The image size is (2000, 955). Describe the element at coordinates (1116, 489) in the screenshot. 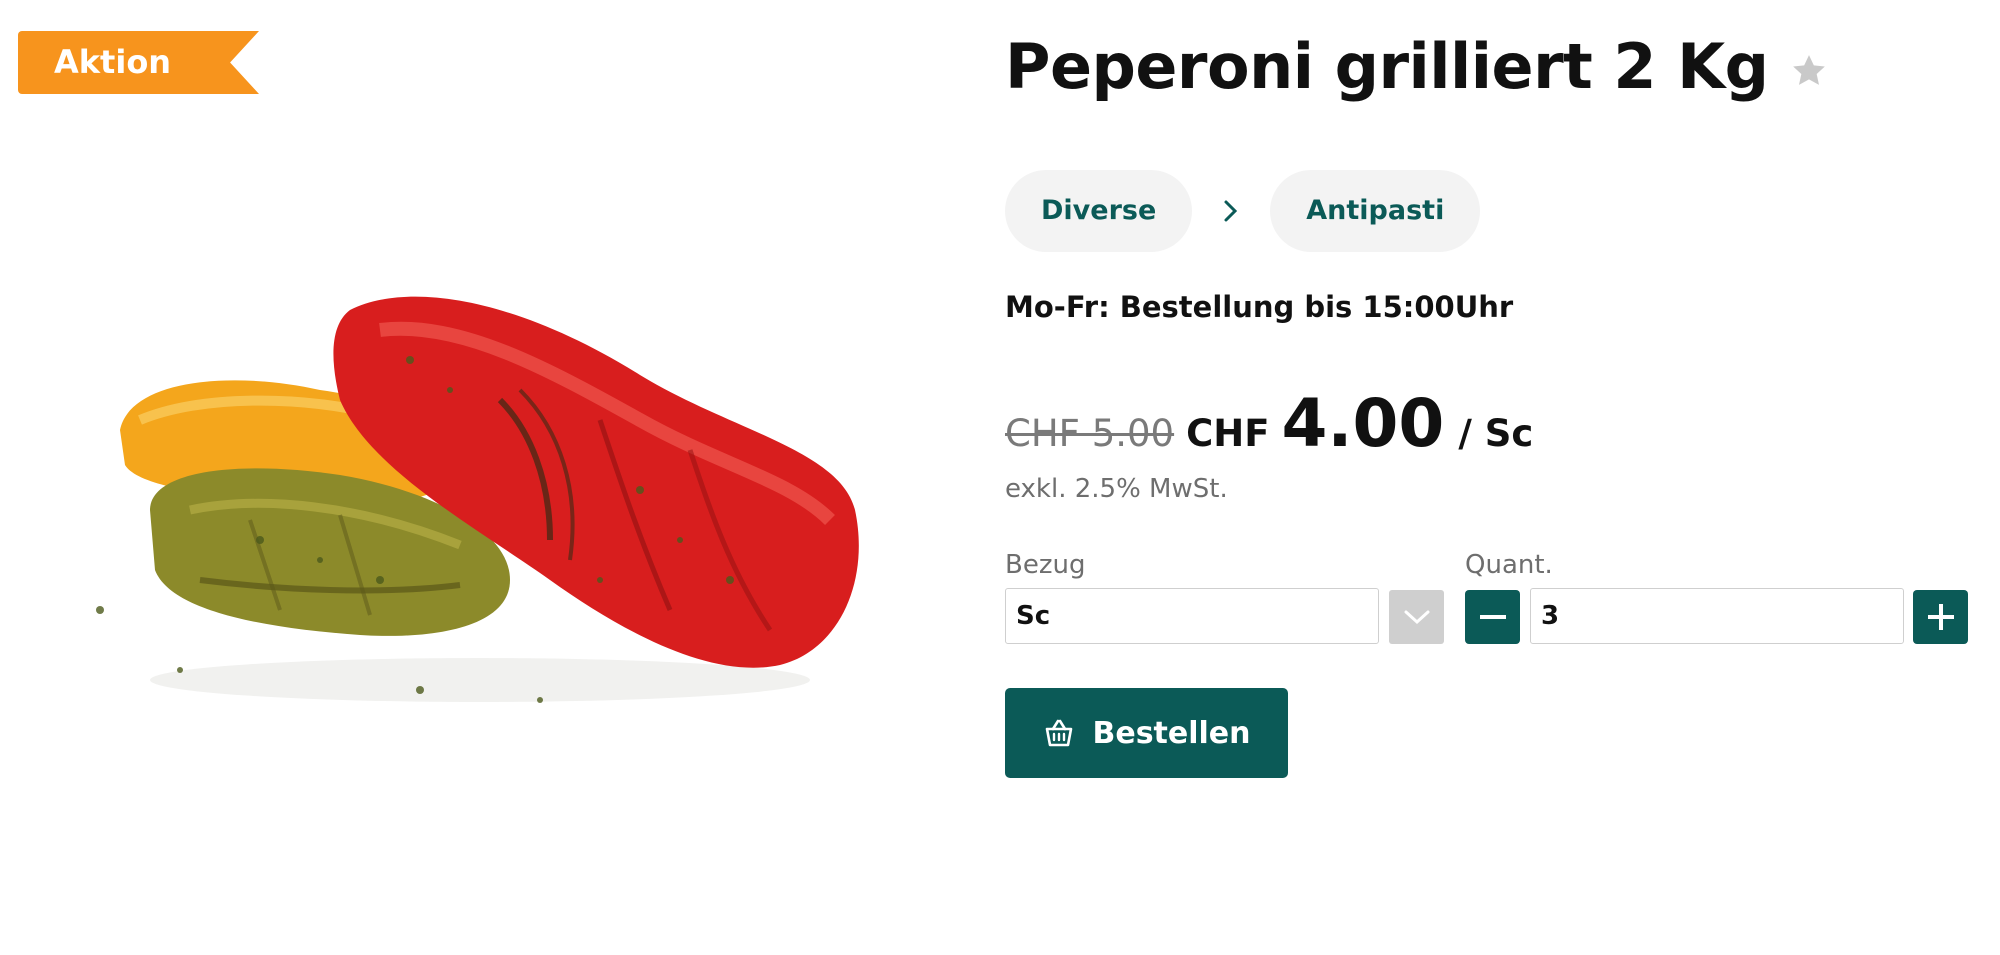

I see `vat-note: exkl. 2.5% MwSt.` at that location.